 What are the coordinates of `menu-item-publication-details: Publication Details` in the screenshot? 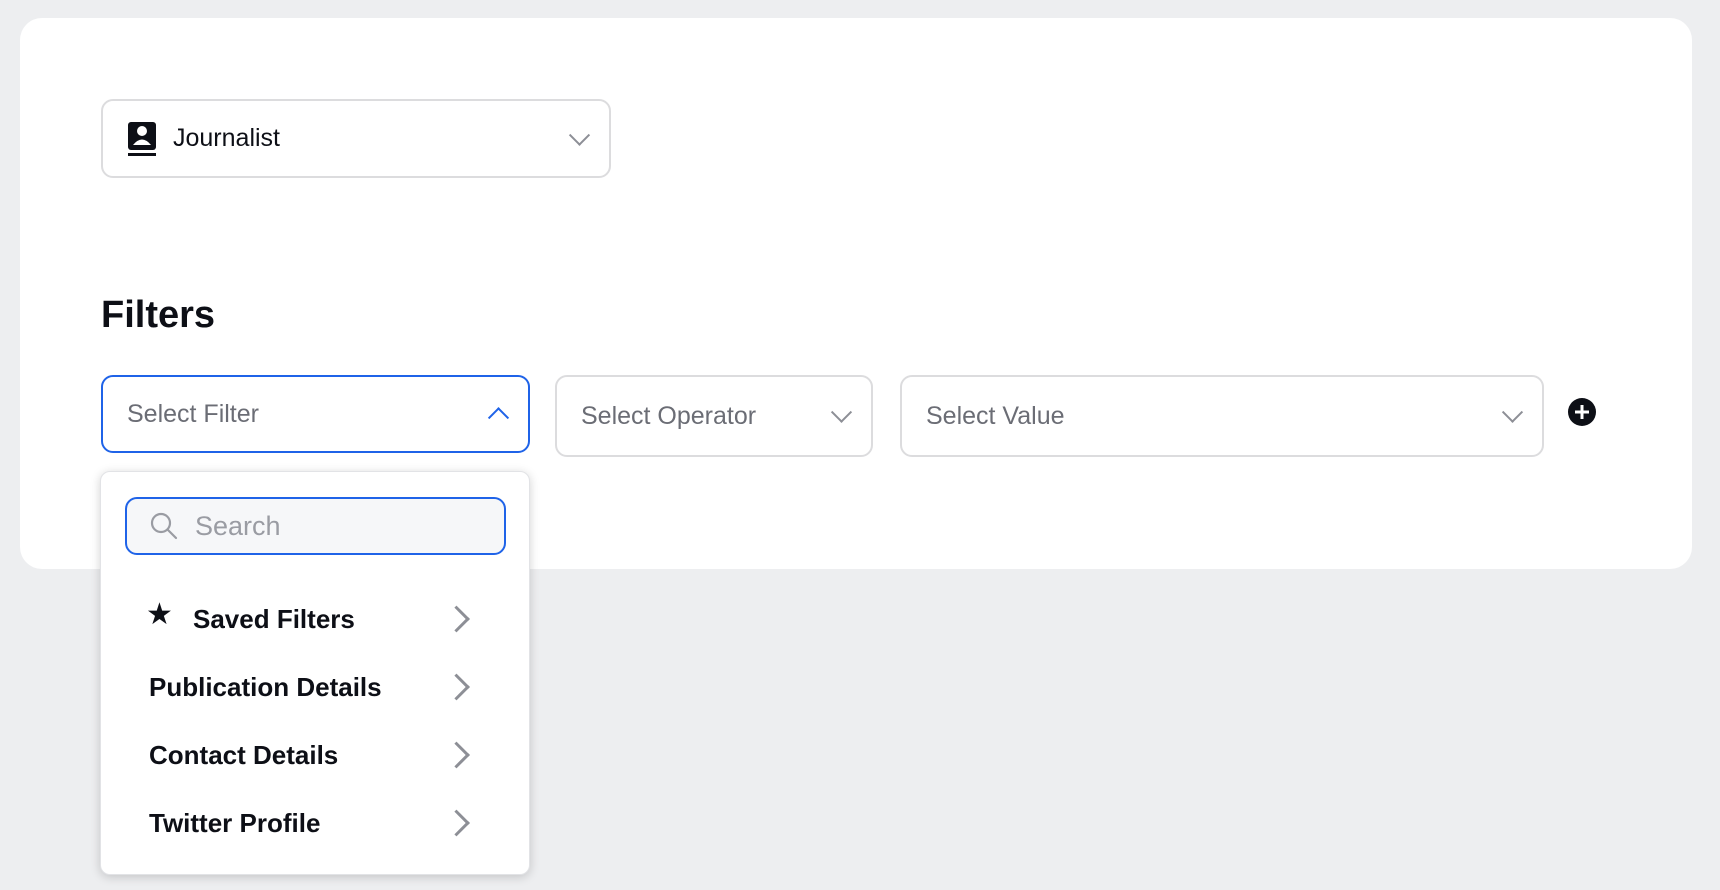 It's located at (315, 687).